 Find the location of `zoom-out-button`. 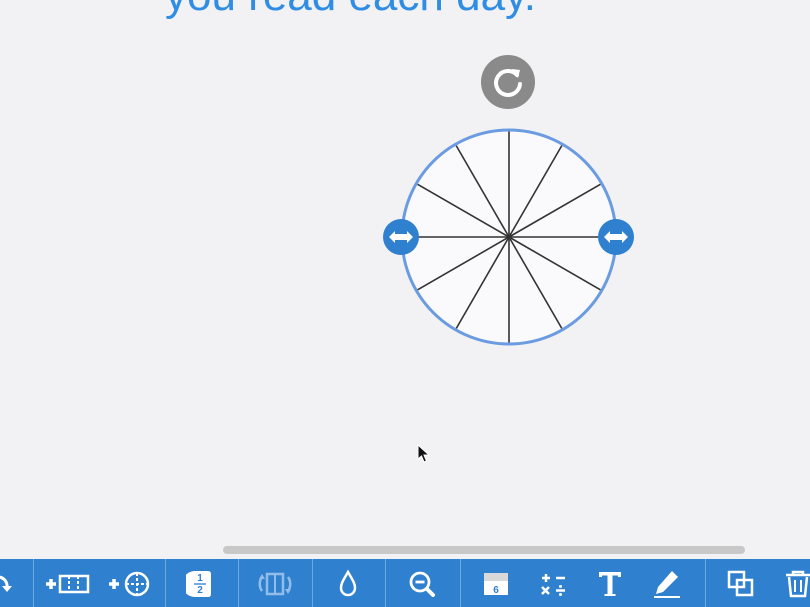

zoom-out-button is located at coordinates (422, 583).